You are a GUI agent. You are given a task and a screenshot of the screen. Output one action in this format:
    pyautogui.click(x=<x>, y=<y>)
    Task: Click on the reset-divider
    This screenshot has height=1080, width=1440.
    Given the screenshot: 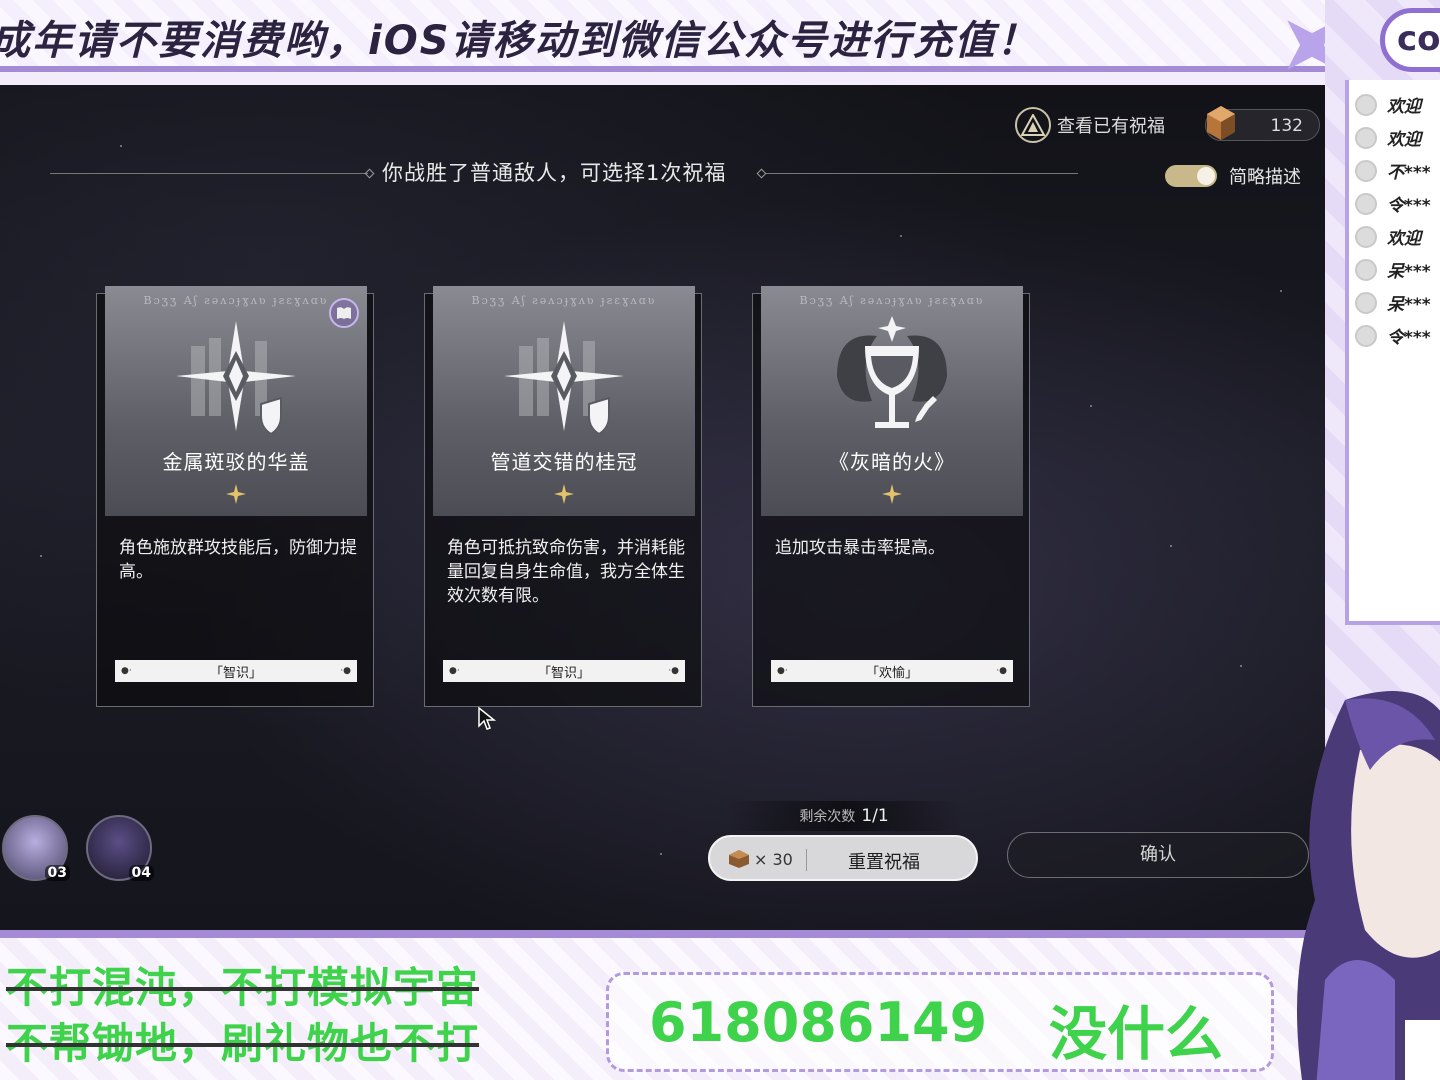 What is the action you would take?
    pyautogui.click(x=806, y=860)
    